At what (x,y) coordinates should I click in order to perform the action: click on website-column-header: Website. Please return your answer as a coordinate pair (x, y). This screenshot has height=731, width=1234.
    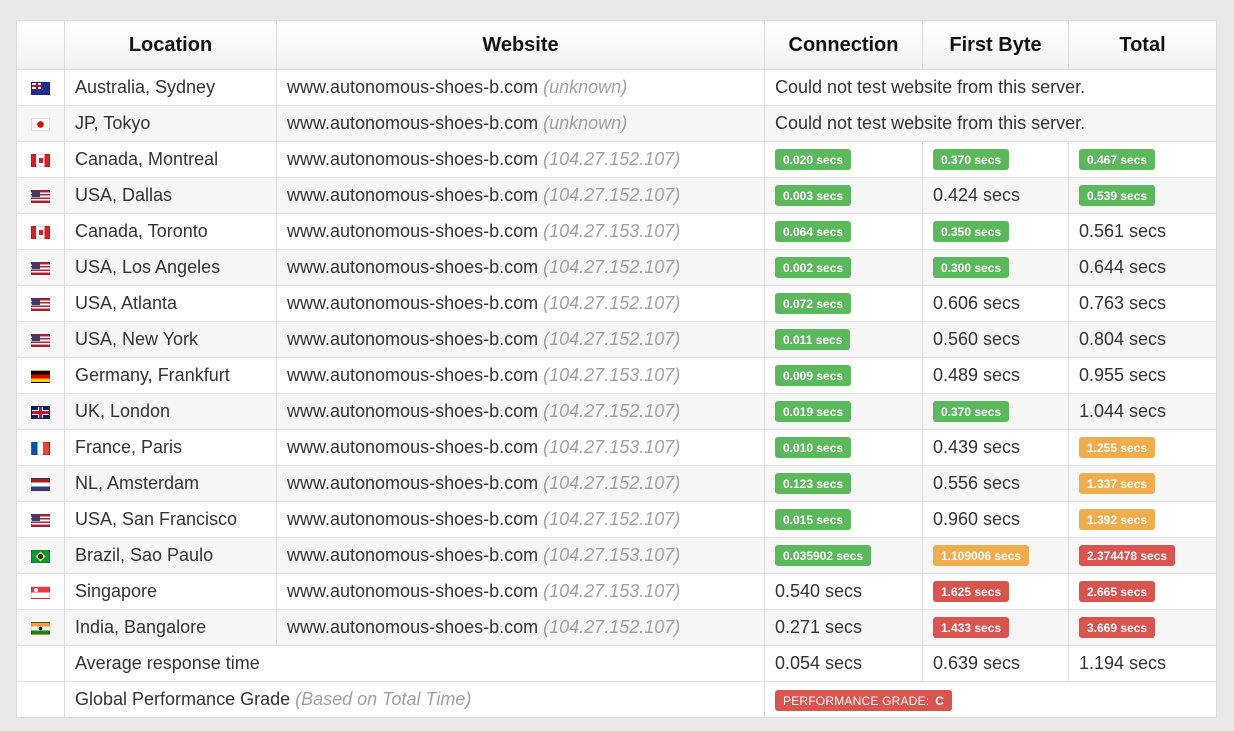
    Looking at the image, I should click on (520, 45).